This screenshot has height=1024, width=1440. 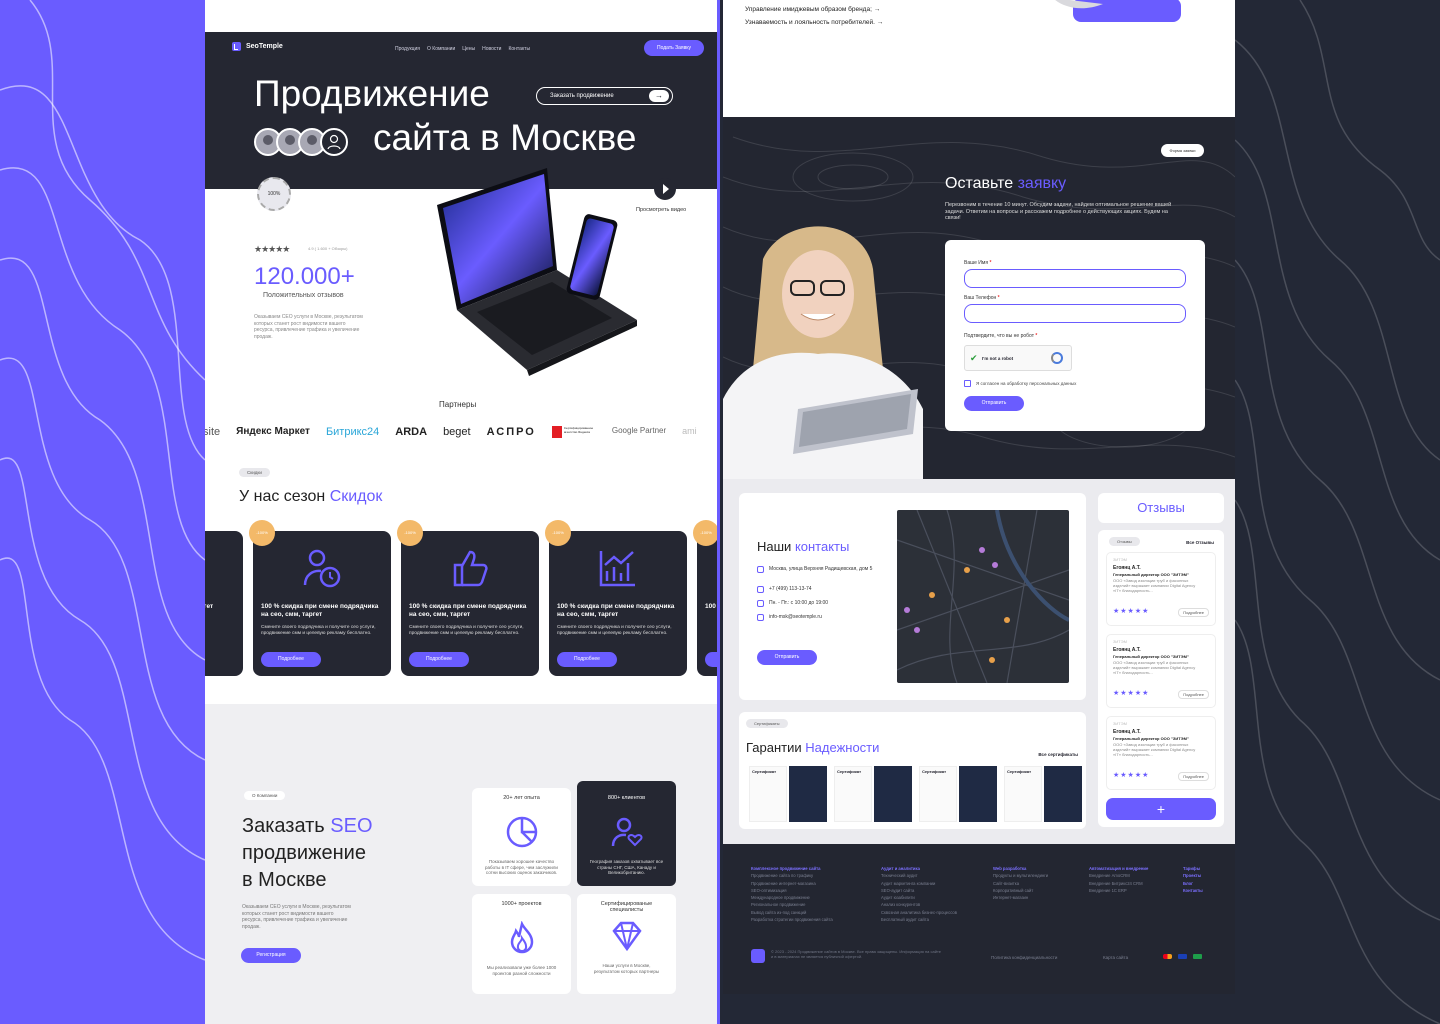 What do you see at coordinates (1161, 508) in the screenshot?
I see `reviews-title: Отзывы` at bounding box center [1161, 508].